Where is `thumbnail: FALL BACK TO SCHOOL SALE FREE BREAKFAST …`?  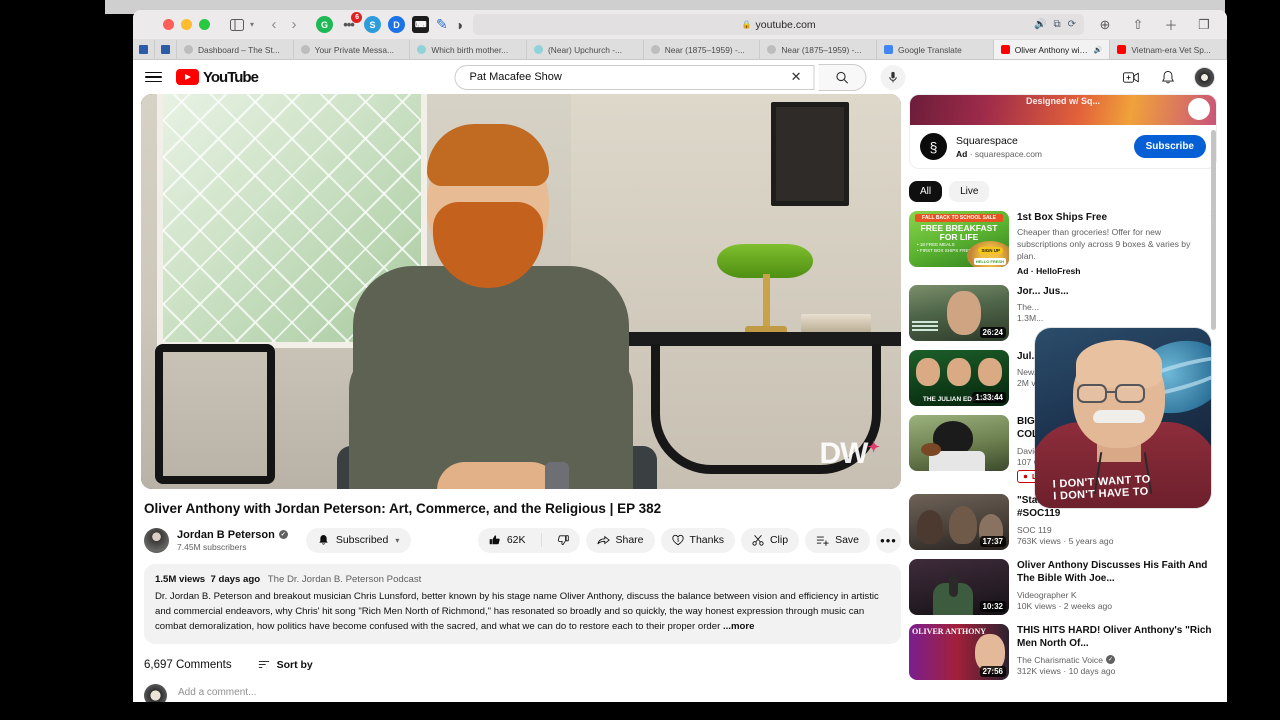
thumbnail: FALL BACK TO SCHOOL SALE FREE BREAKFAST … is located at coordinates (959, 239).